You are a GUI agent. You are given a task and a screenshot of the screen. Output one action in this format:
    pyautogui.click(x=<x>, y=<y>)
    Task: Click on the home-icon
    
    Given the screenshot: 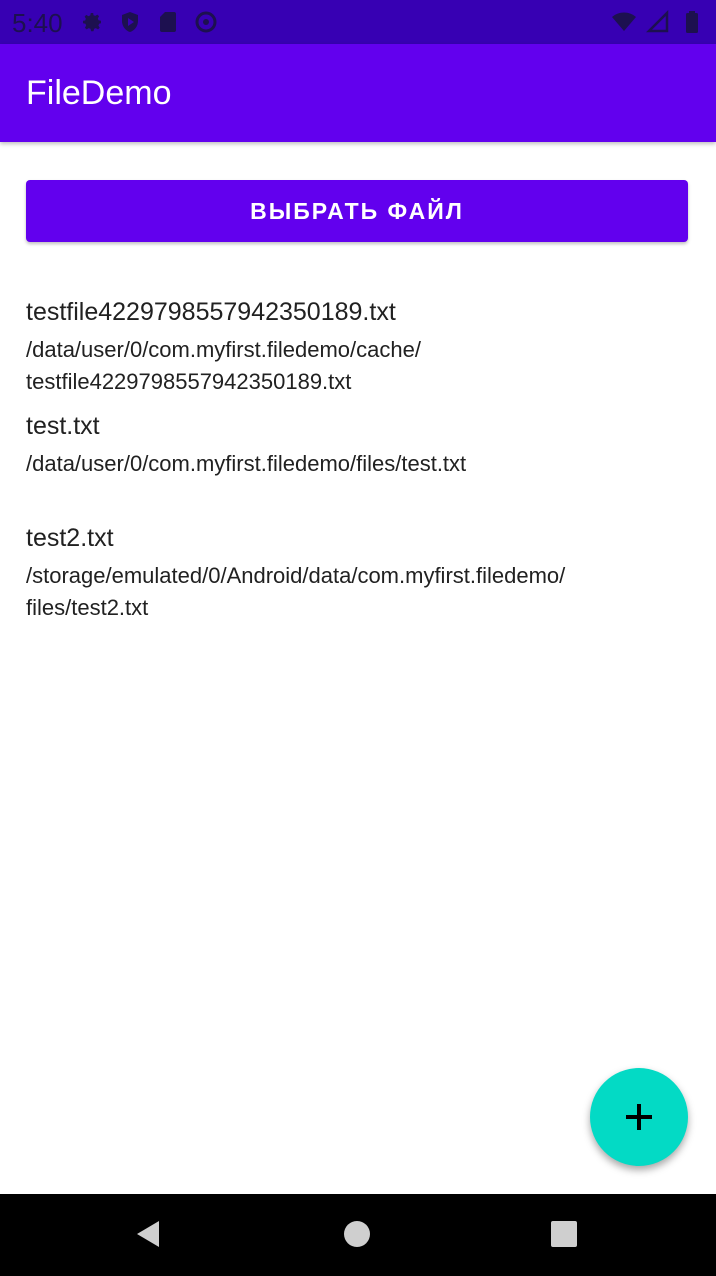 What is the action you would take?
    pyautogui.click(x=357, y=1234)
    